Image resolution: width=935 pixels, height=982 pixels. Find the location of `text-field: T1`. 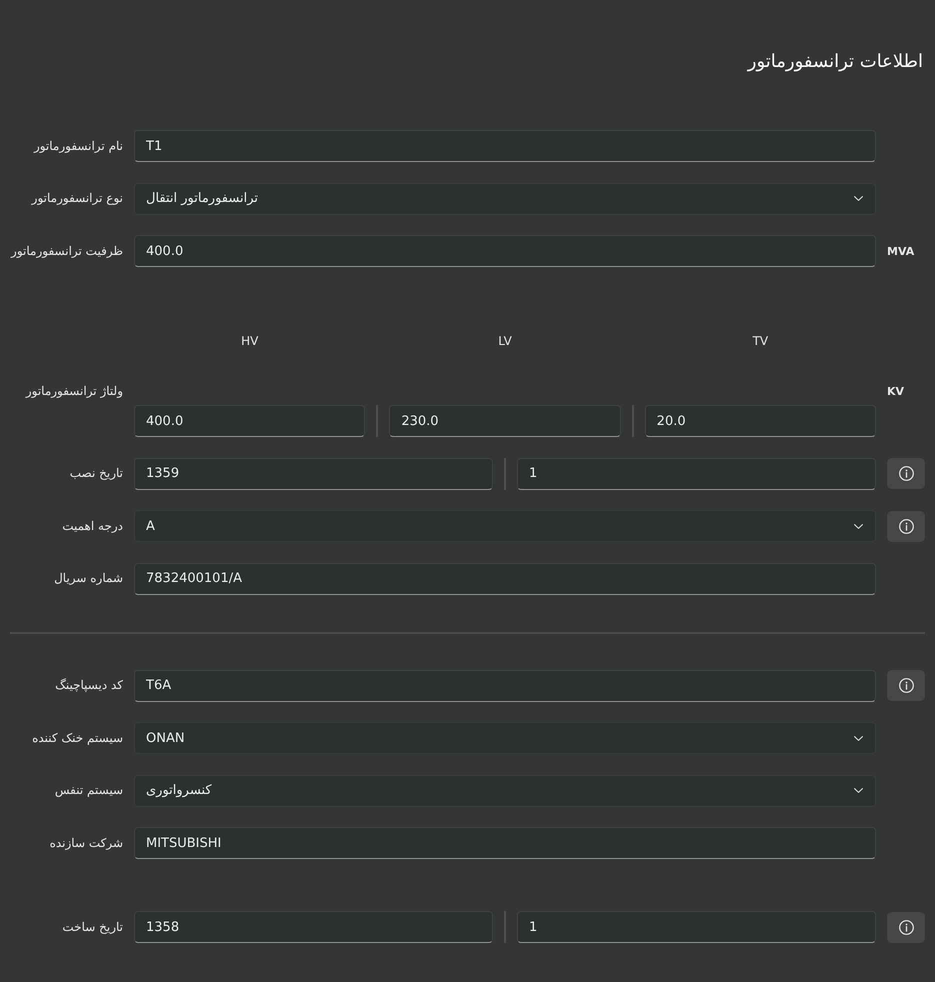

text-field: T1 is located at coordinates (505, 146).